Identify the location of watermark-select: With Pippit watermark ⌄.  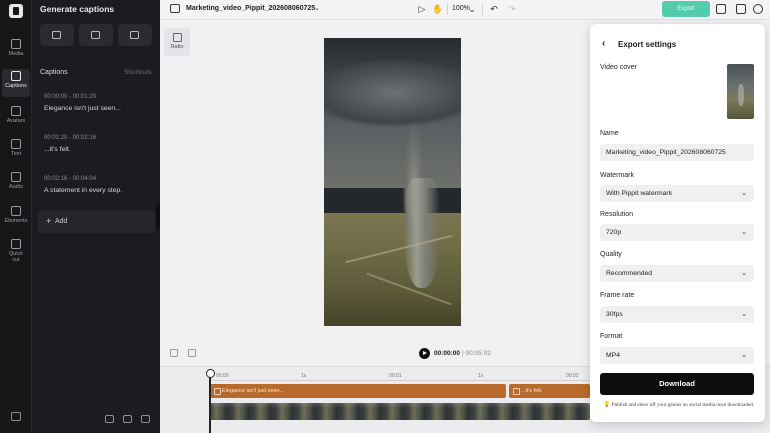
(677, 193).